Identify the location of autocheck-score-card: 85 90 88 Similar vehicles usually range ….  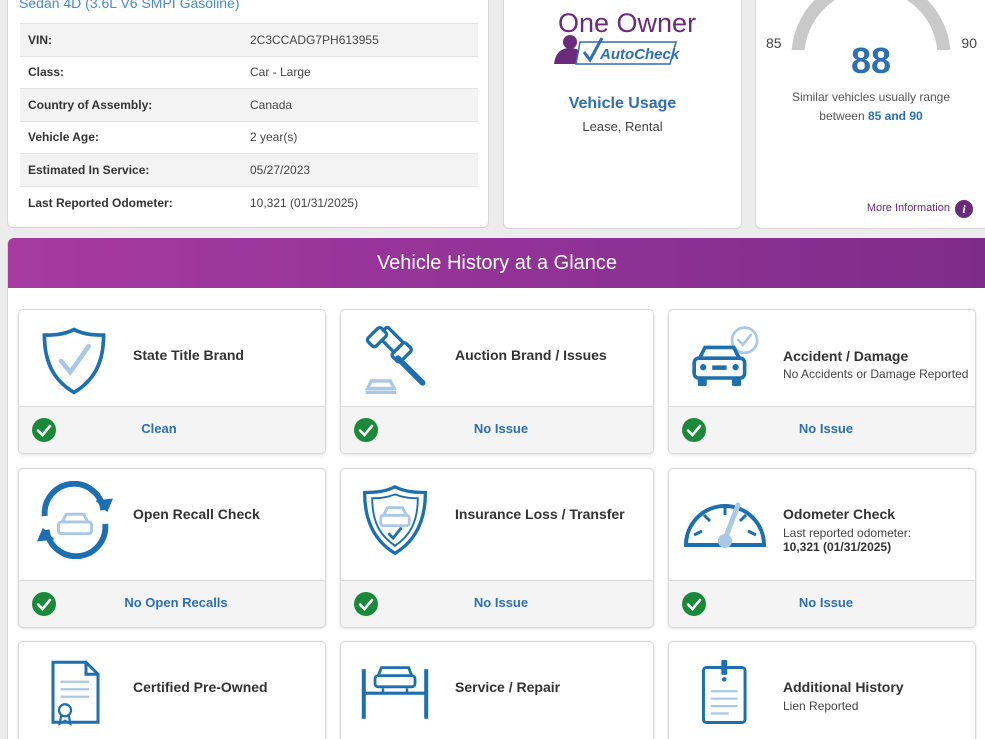
(870, 114).